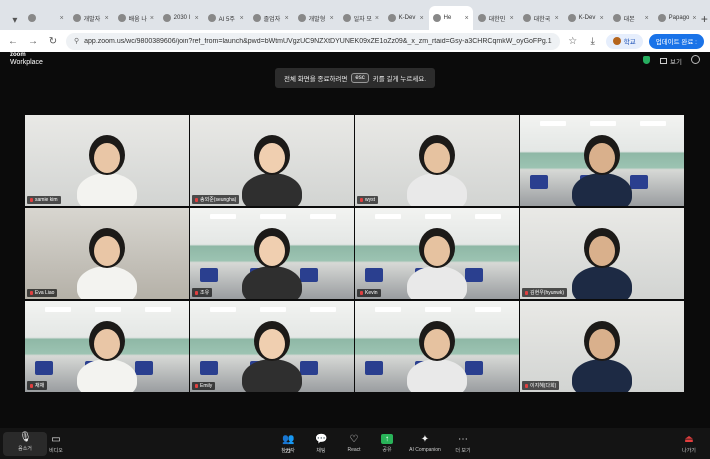 The height and width of the screenshot is (459, 710). Describe the element at coordinates (541, 18) in the screenshot. I see `browser-tab: 대한국 ×` at that location.